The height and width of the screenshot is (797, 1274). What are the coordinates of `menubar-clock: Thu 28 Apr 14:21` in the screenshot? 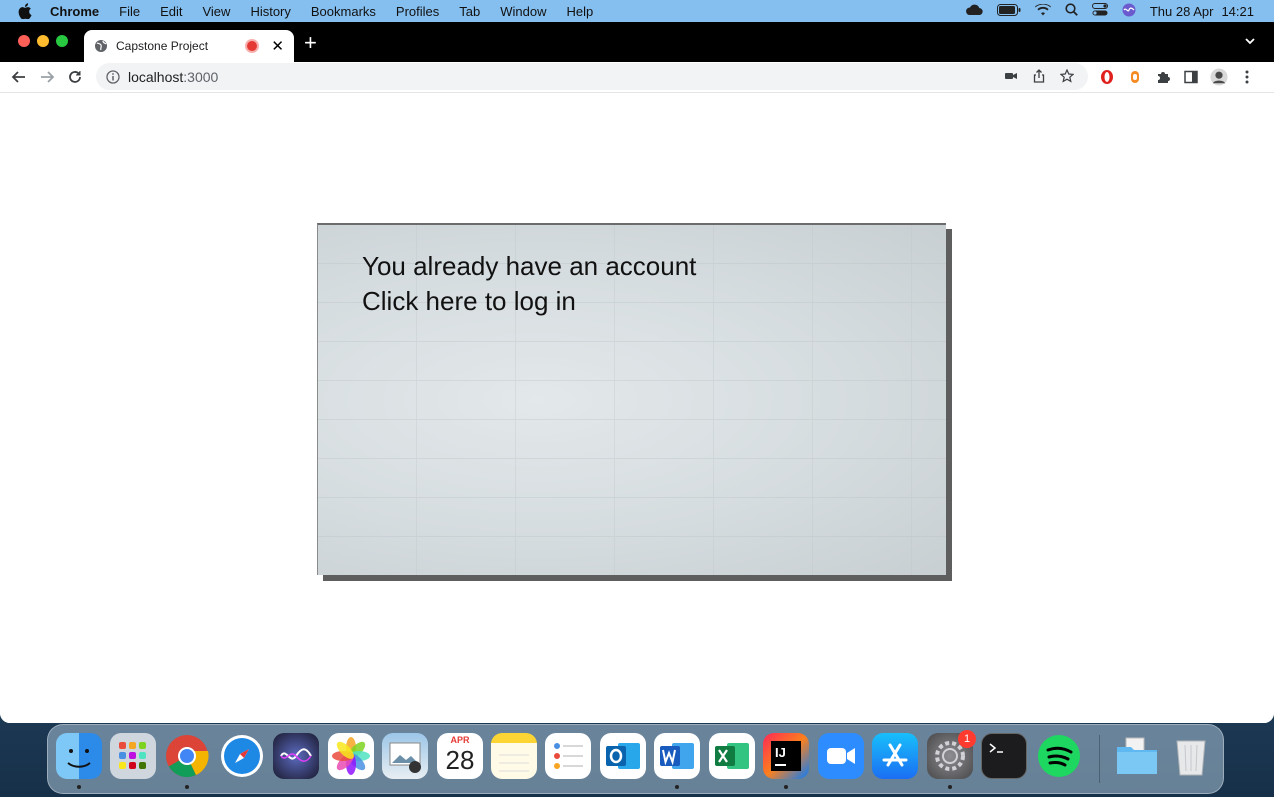 It's located at (1202, 11).